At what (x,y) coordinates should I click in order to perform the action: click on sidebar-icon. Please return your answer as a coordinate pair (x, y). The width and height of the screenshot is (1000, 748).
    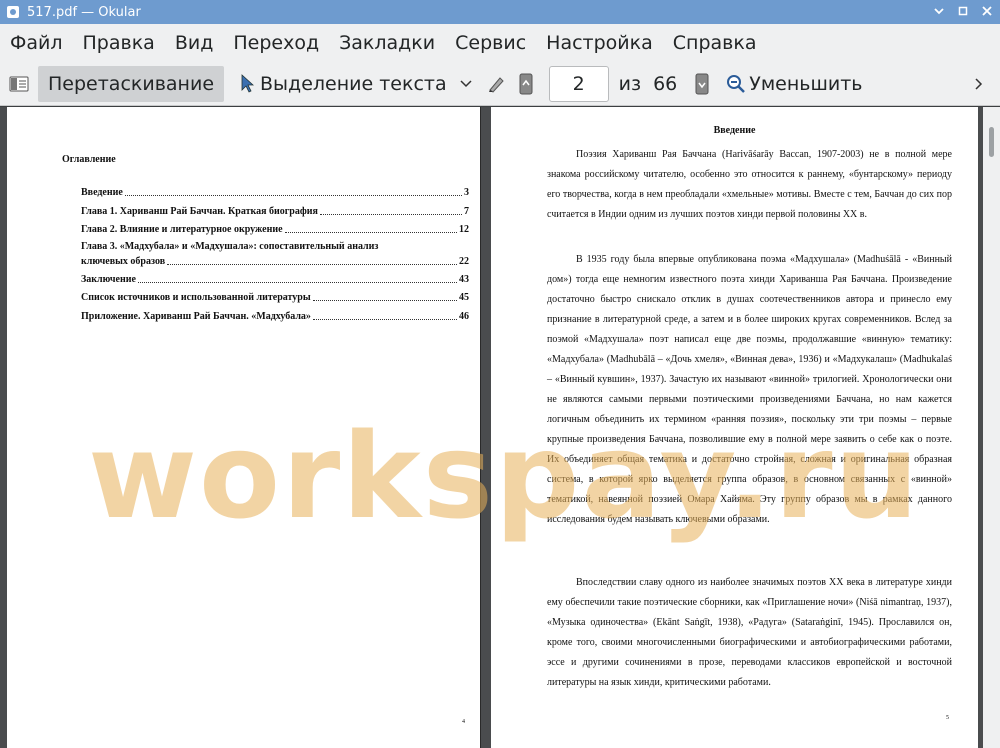
    Looking at the image, I should click on (19, 84).